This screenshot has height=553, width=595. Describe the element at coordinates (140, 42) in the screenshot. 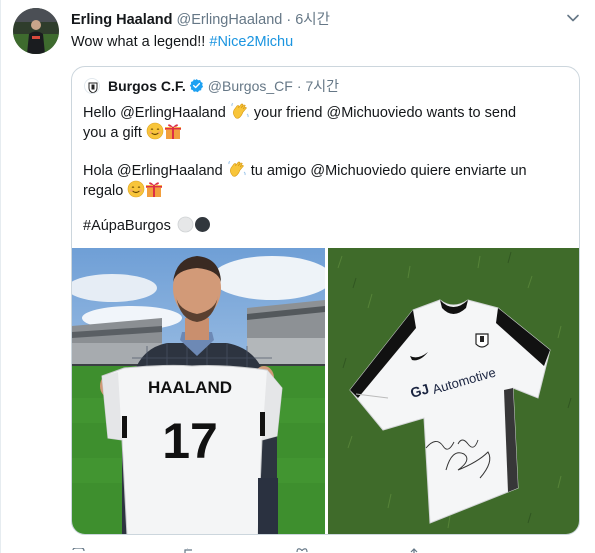

I see `tweet-text-body: Wow what a legend!!` at that location.